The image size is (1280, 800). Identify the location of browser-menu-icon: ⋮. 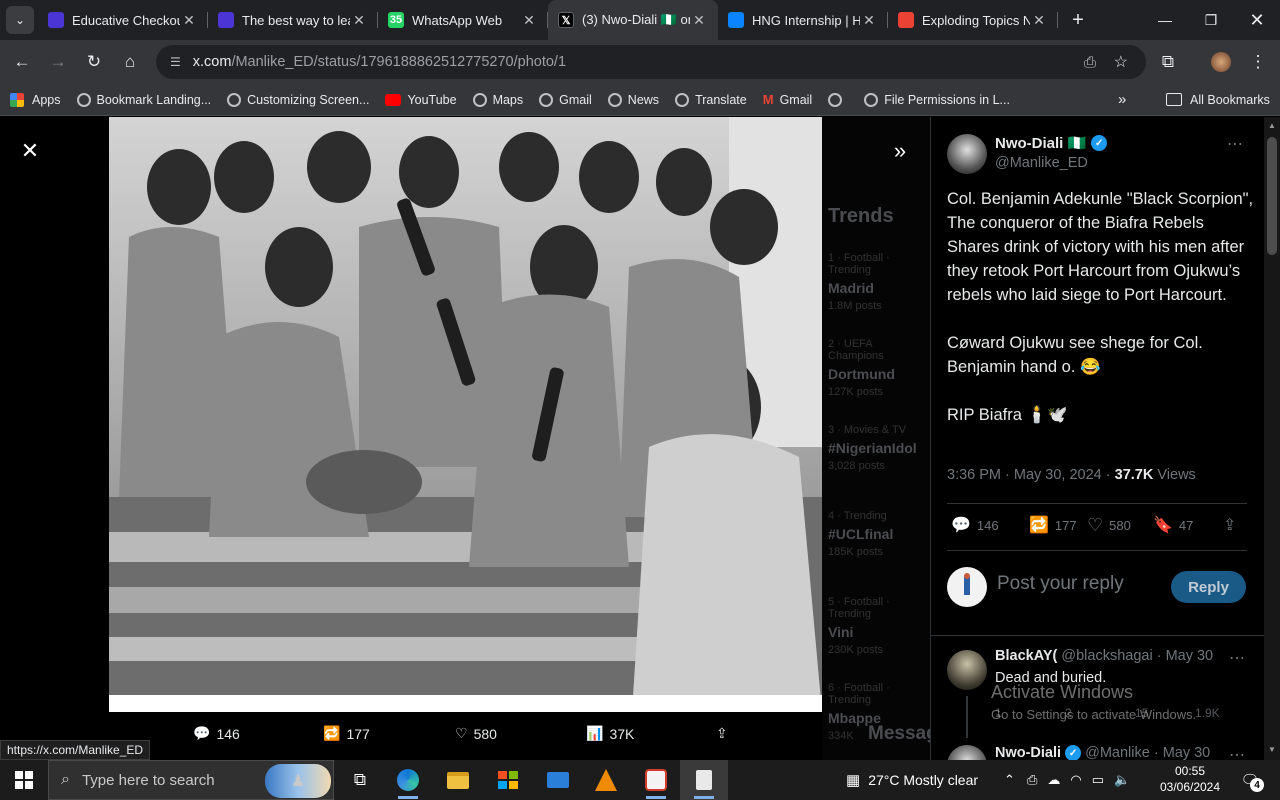
(1258, 62).